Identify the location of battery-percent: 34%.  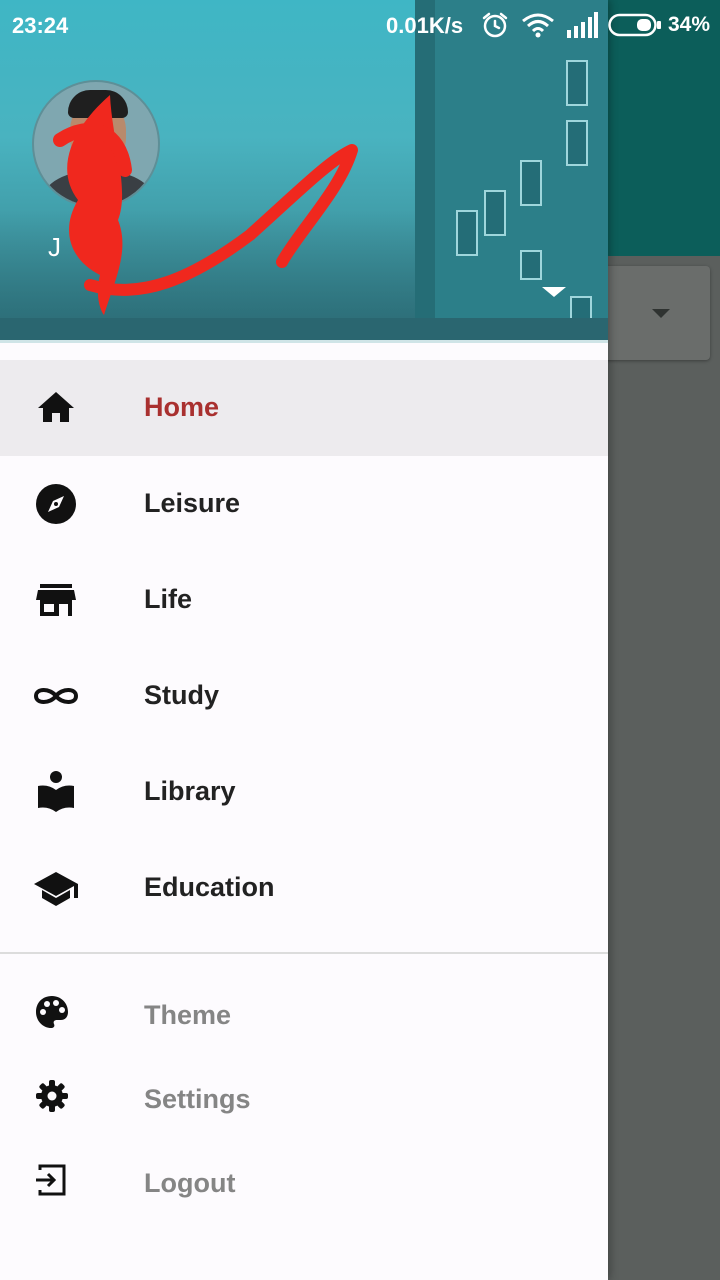
(689, 24).